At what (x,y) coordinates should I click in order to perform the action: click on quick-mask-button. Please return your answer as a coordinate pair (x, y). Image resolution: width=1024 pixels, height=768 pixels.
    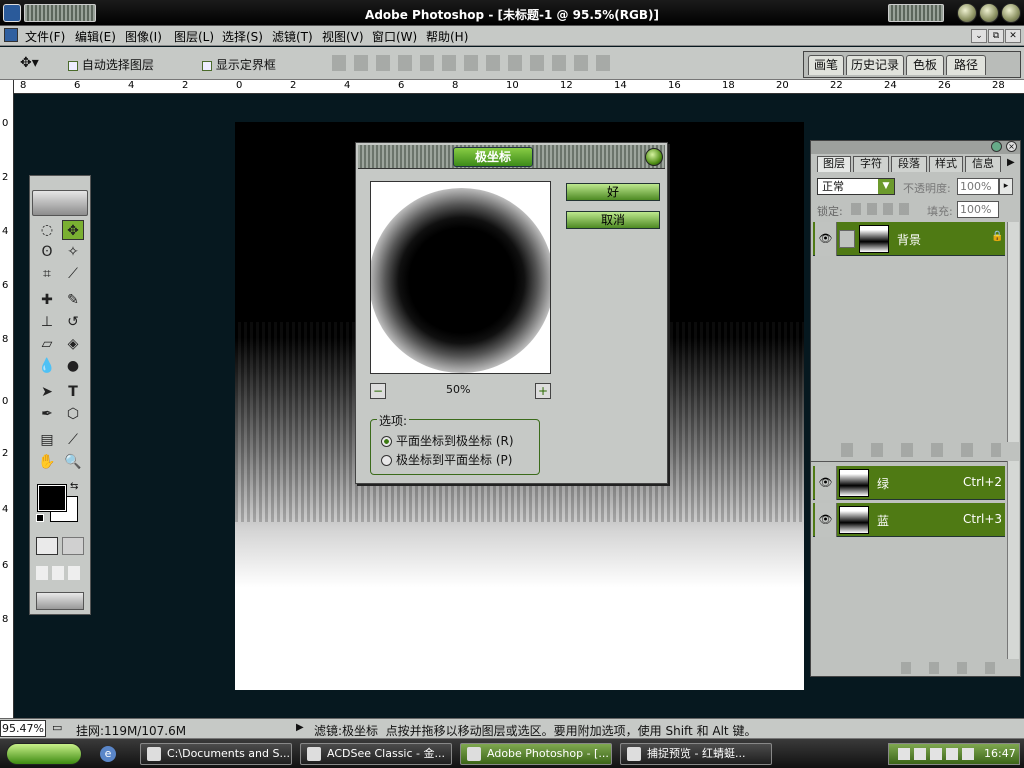
    Looking at the image, I should click on (73, 546).